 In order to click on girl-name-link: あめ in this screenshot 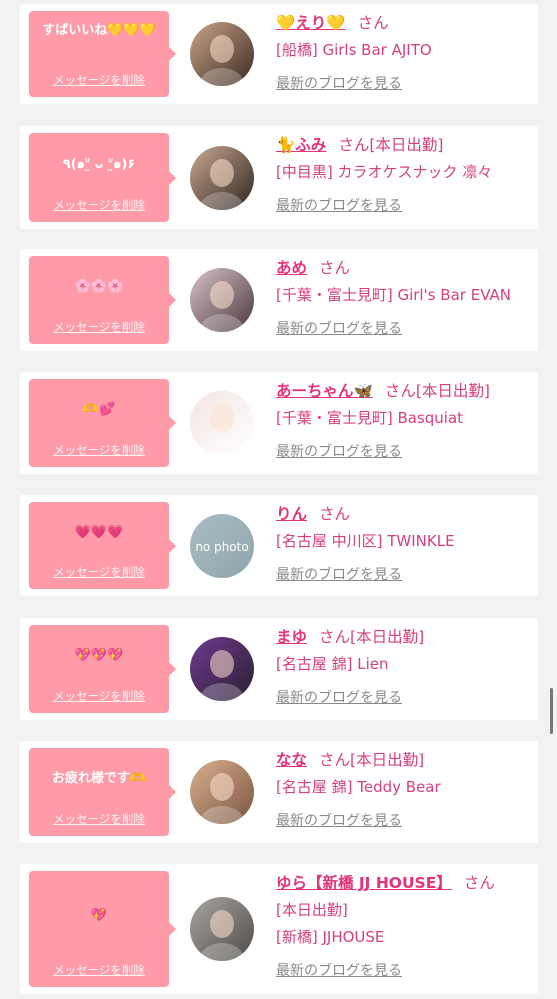, I will do `click(291, 268)`.